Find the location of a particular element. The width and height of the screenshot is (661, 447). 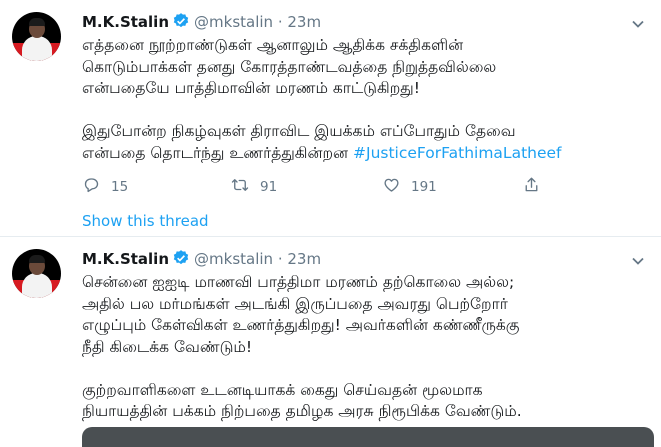

reply-button: 15 is located at coordinates (105, 187).